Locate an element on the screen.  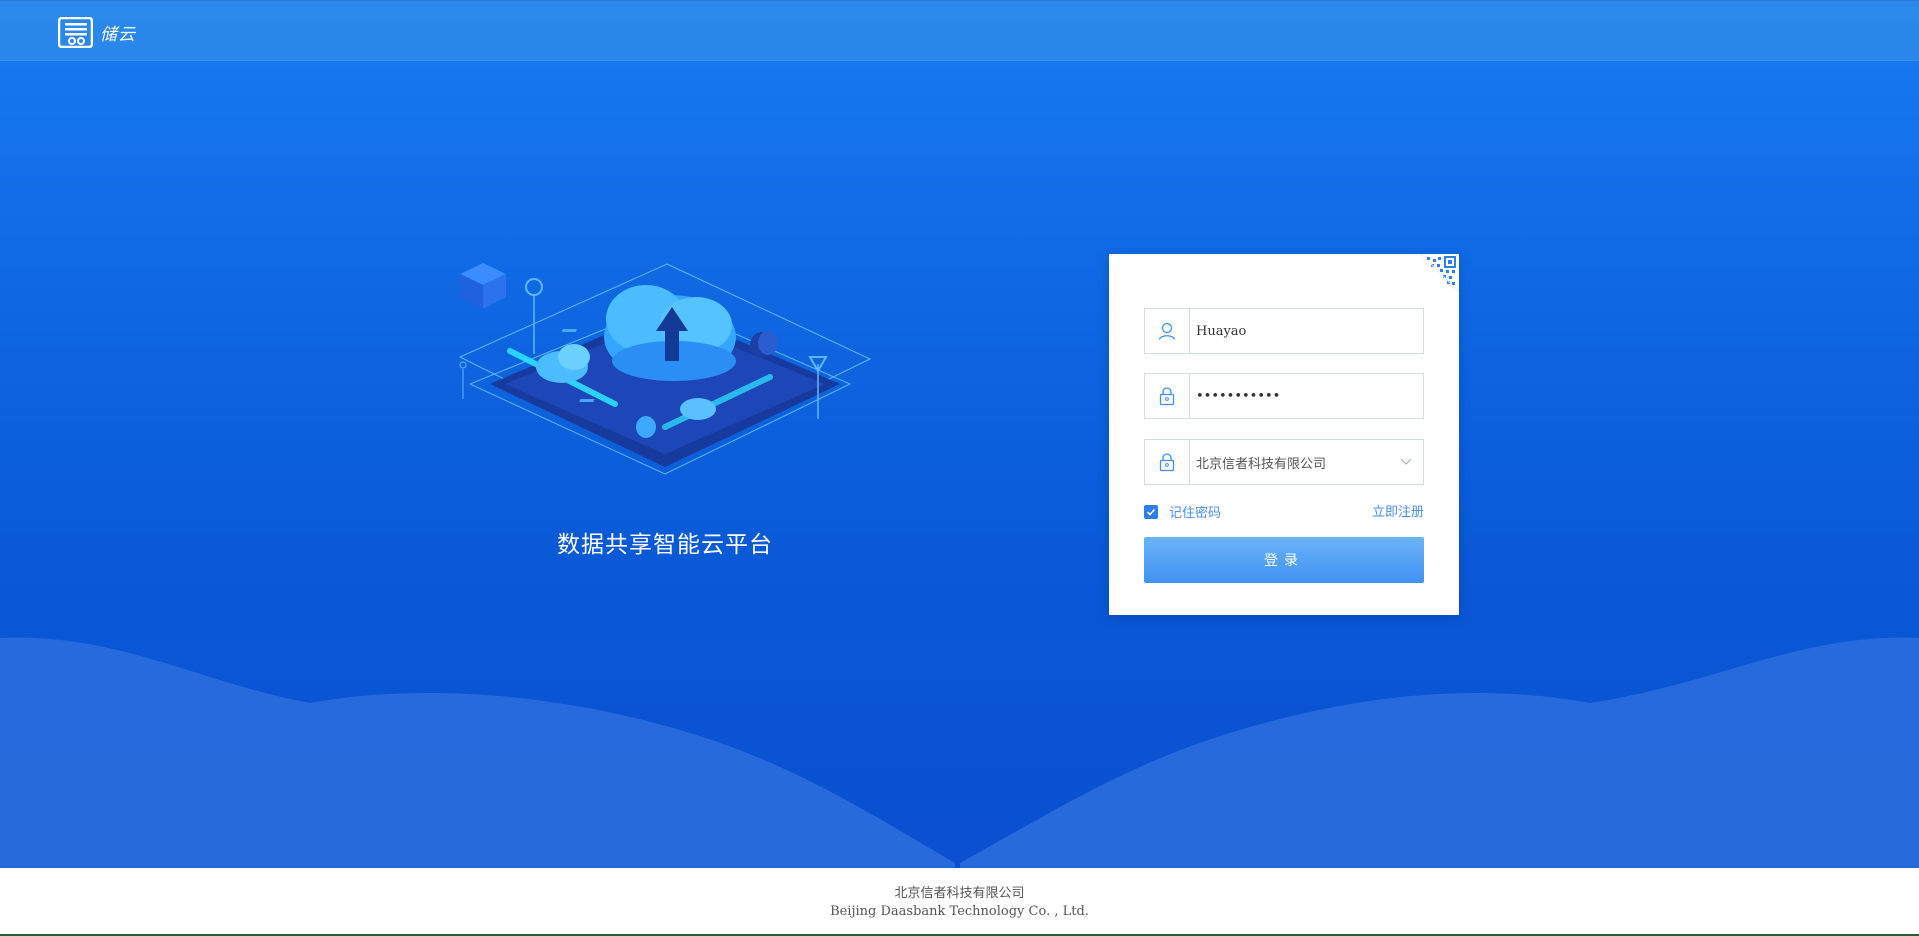
top-bar: 储云 is located at coordinates (959, 30).